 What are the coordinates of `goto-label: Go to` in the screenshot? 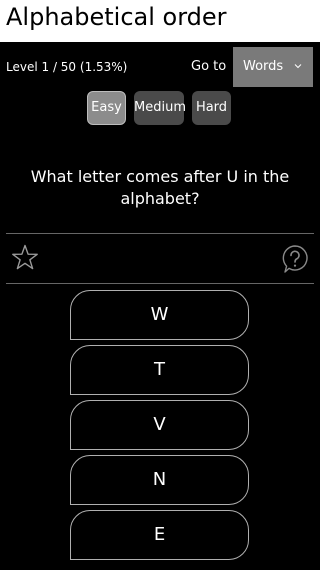 It's located at (209, 66).